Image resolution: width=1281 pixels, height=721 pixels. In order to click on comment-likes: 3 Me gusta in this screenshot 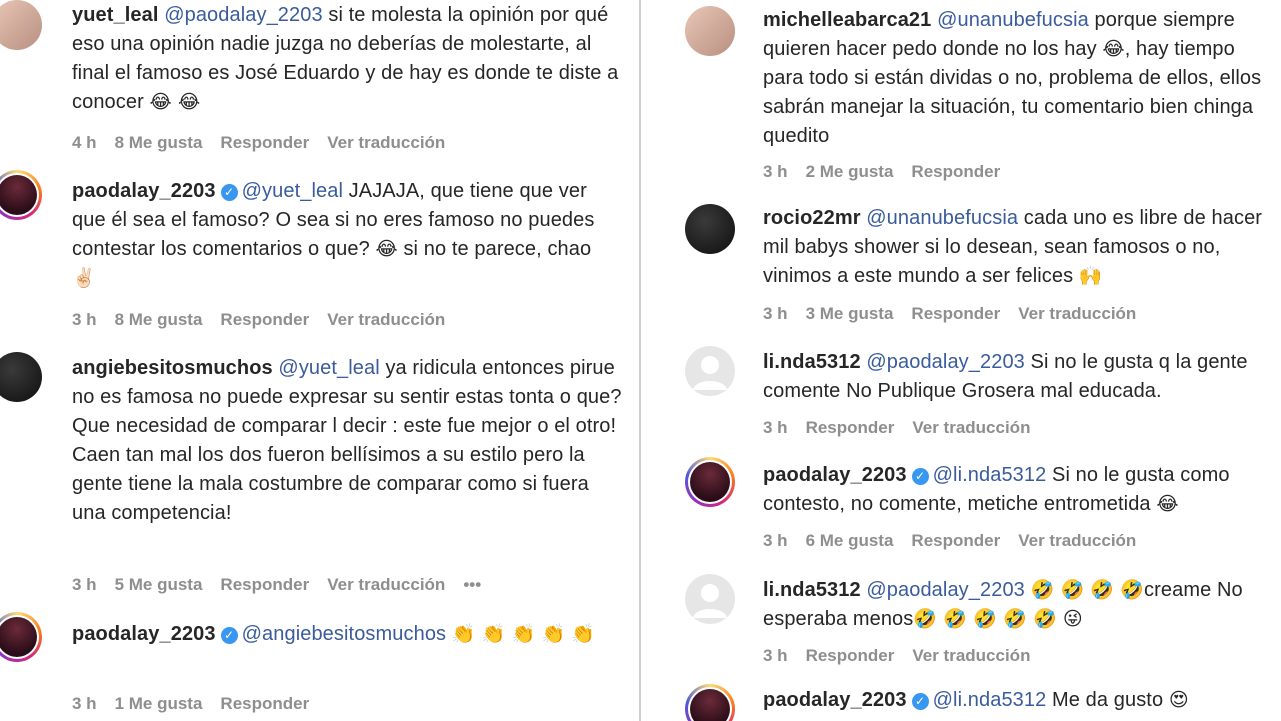, I will do `click(850, 313)`.